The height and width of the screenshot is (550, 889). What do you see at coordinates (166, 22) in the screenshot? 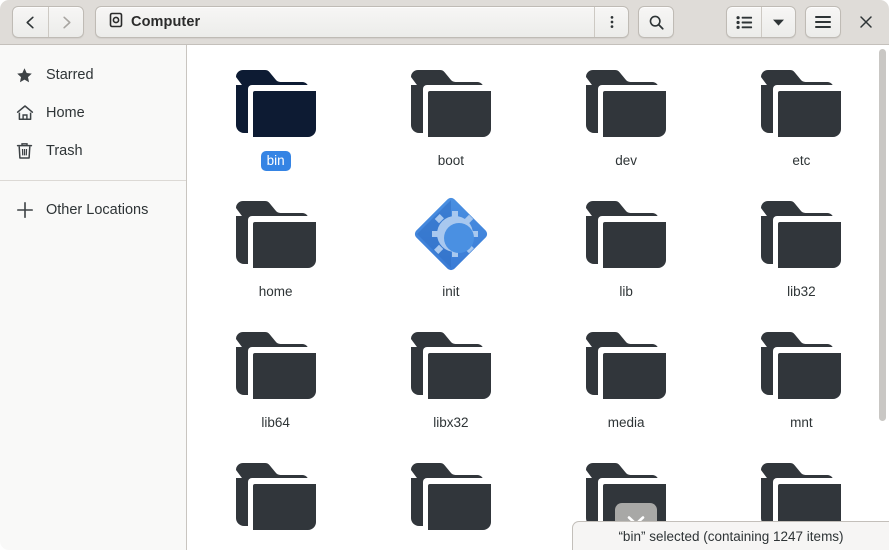
I see `path-label: Computer` at bounding box center [166, 22].